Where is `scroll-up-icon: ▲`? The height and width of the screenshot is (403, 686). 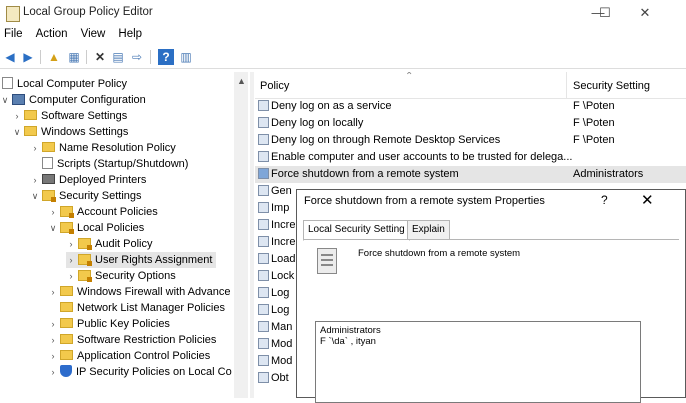 scroll-up-icon: ▲ is located at coordinates (241, 81).